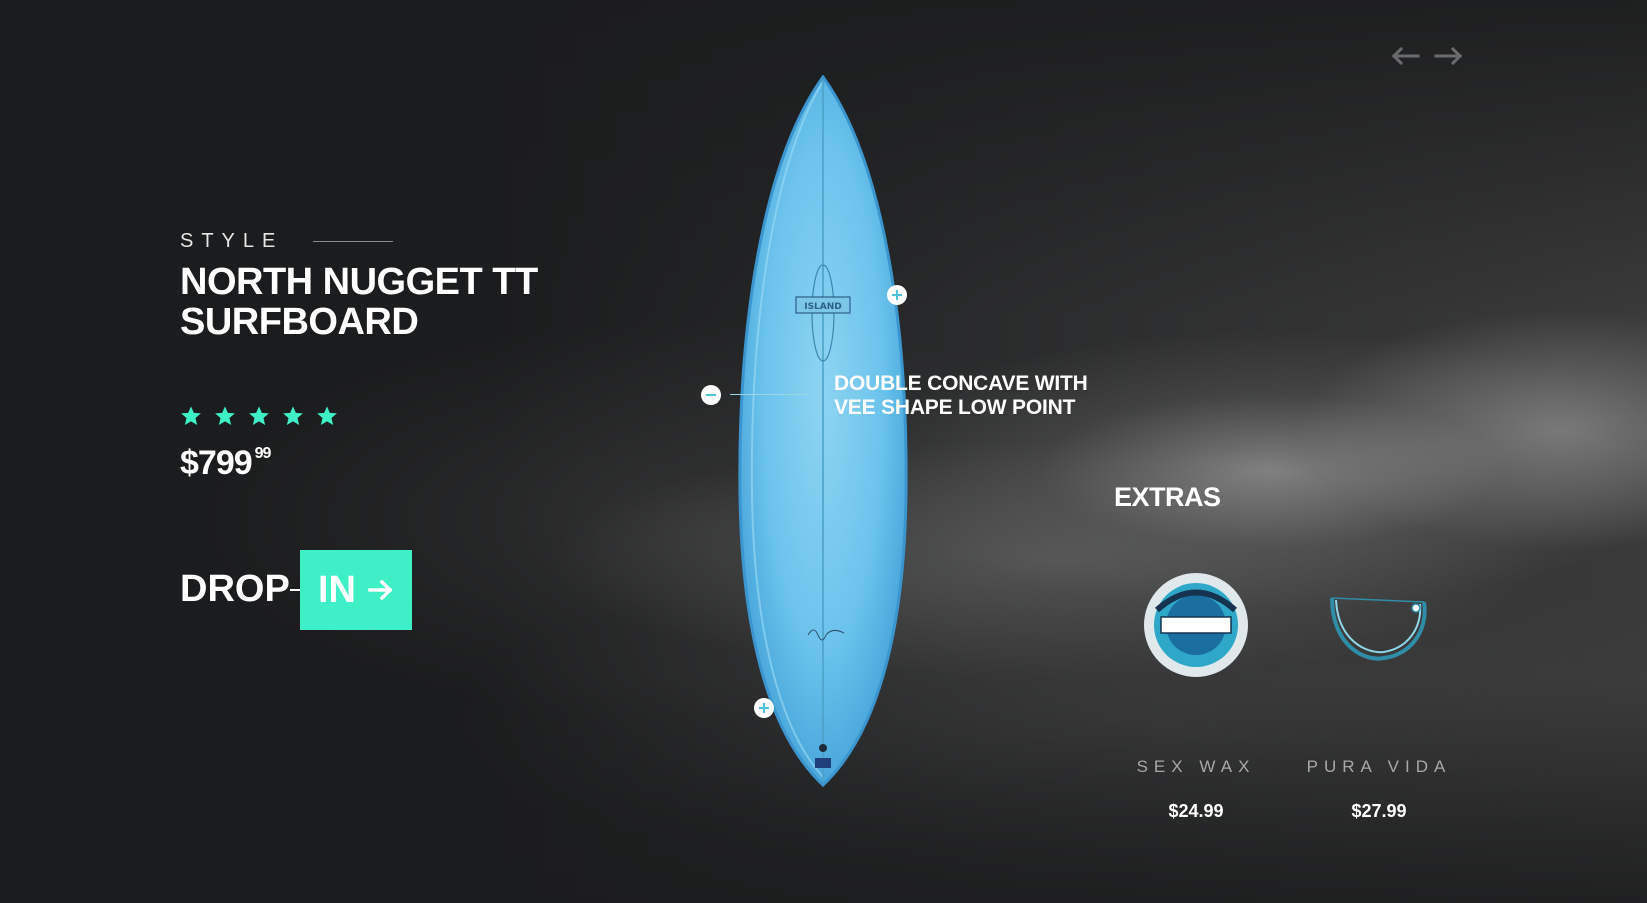  Describe the element at coordinates (216, 463) in the screenshot. I see `price-main: $799` at that location.